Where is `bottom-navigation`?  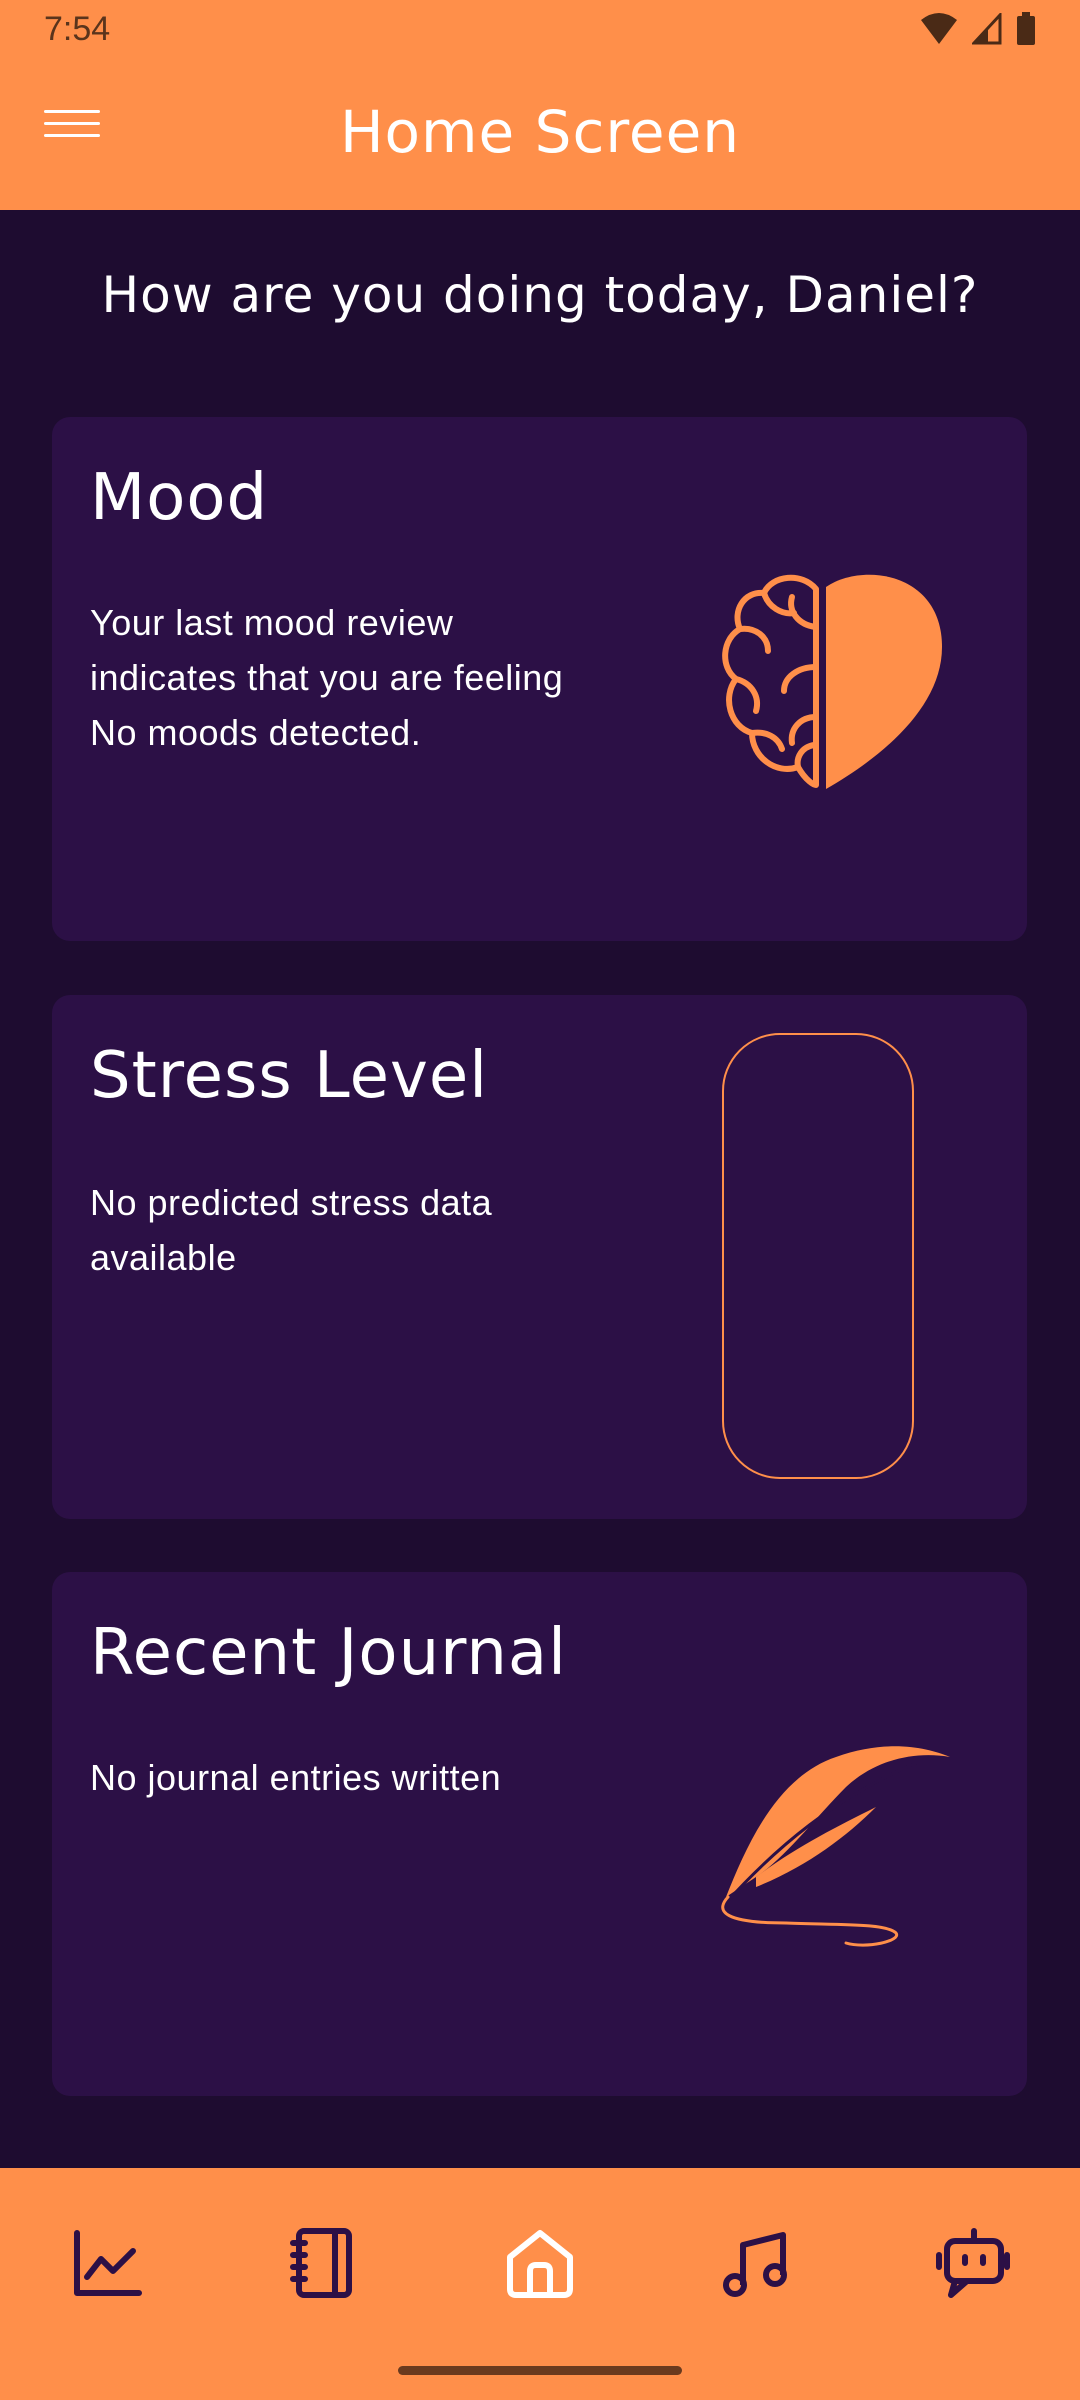
bottom-navigation is located at coordinates (540, 2284).